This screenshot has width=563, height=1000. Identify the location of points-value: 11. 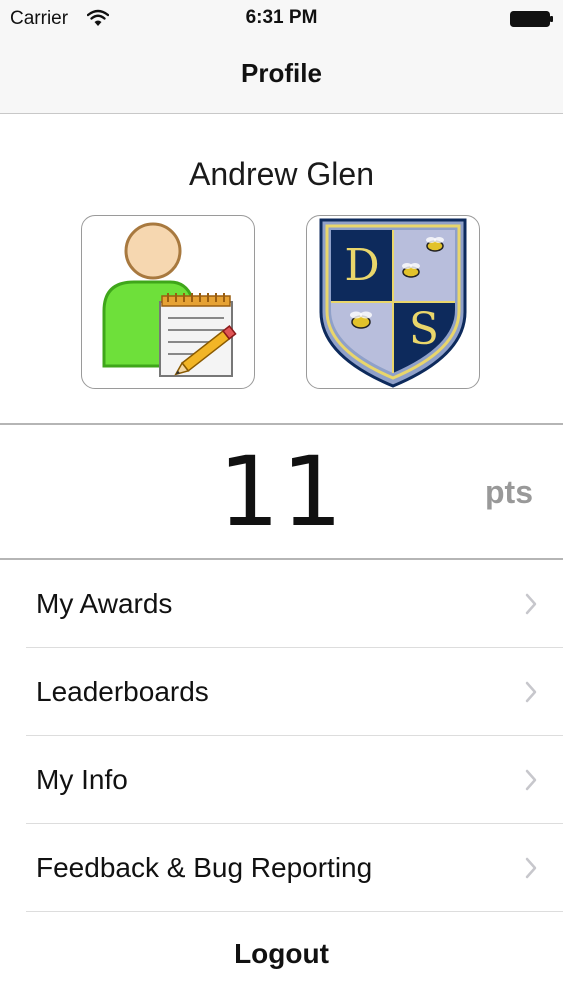
(281, 492).